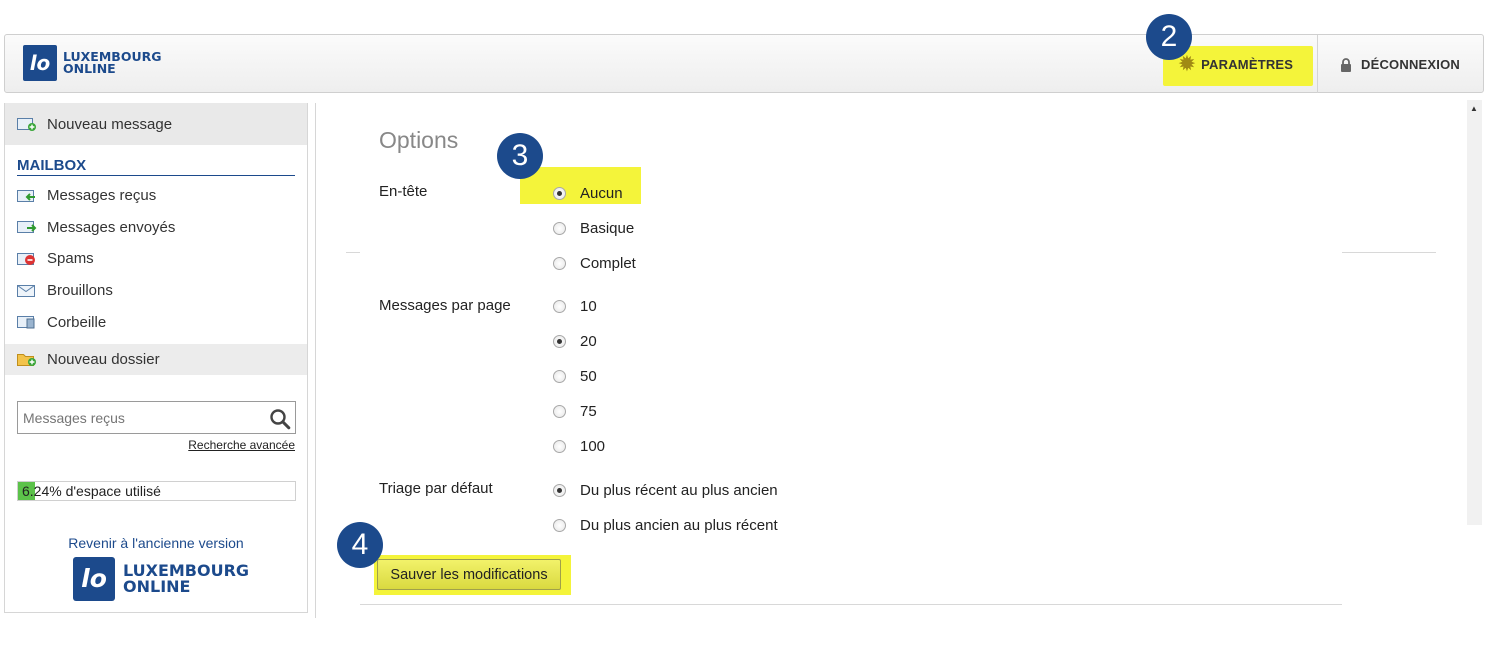  Describe the element at coordinates (520, 156) in the screenshot. I see `step-badge-3: 3` at that location.